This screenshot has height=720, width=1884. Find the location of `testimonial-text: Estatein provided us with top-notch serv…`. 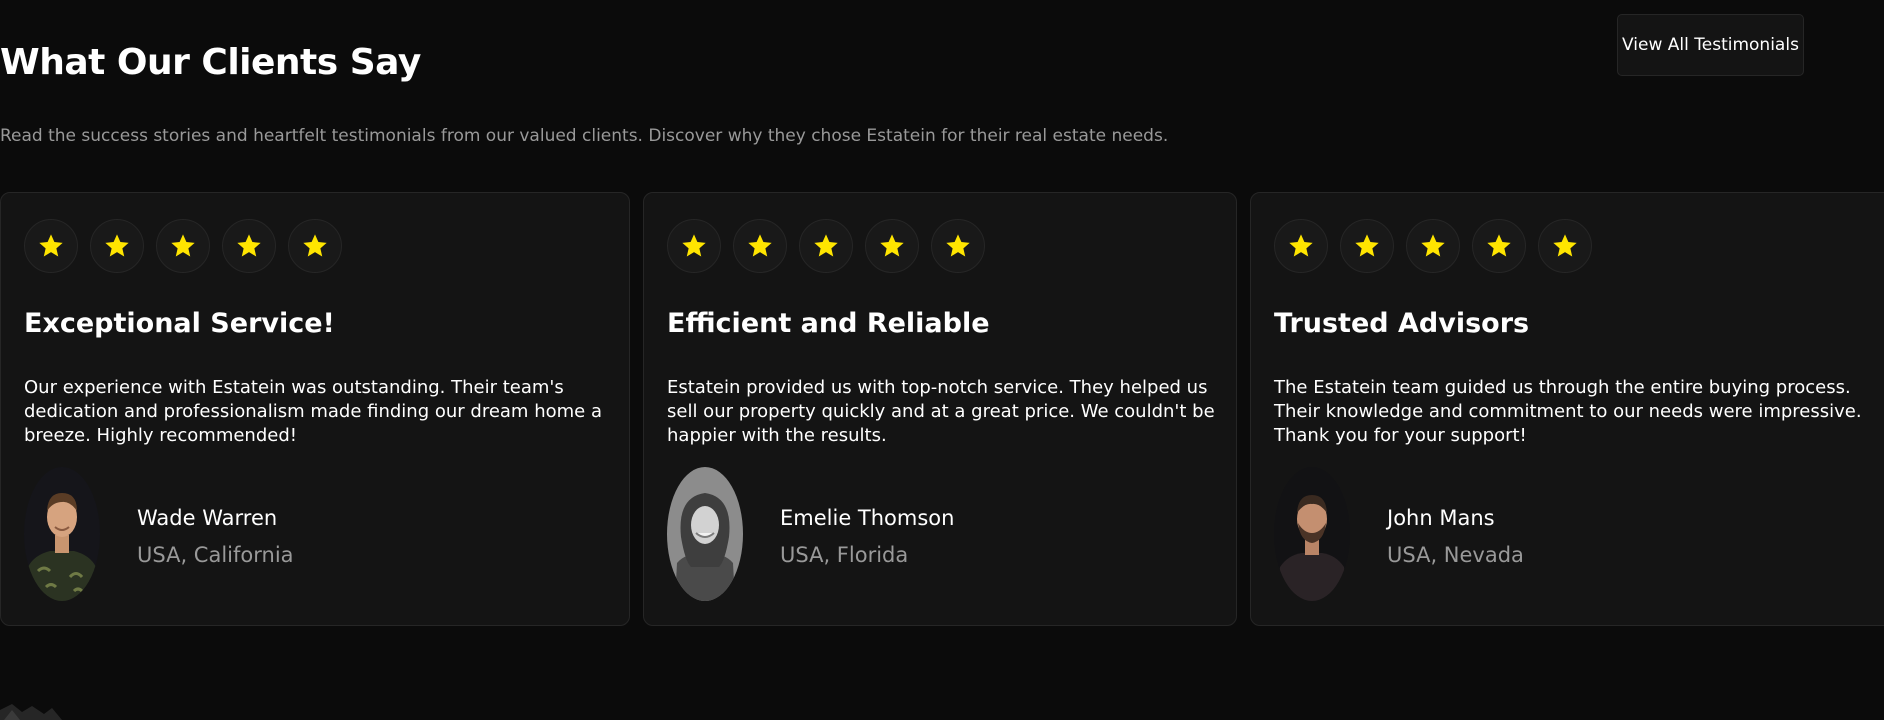

testimonial-text: Estatein provided us with top-notch serv… is located at coordinates (941, 411).